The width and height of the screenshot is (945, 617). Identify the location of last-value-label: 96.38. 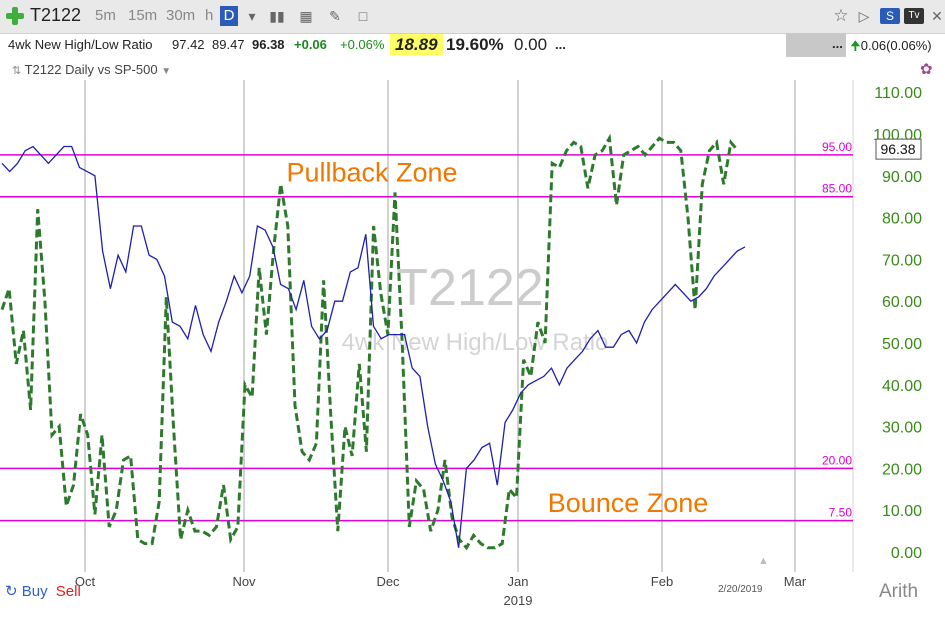
(897, 149).